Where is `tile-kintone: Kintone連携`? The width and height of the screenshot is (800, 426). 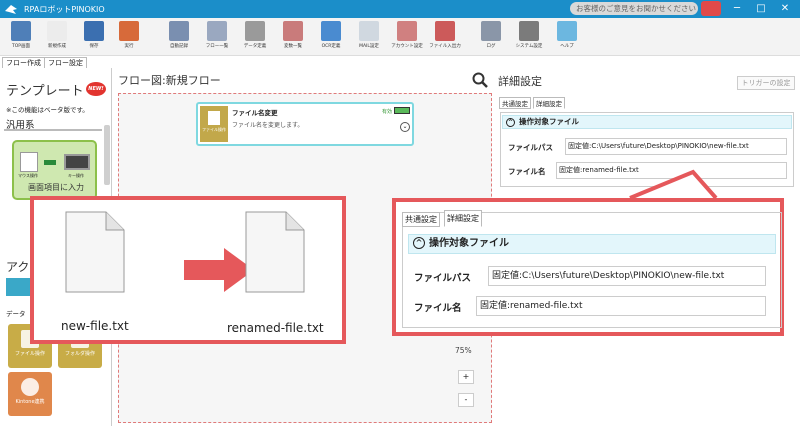
tile-kintone: Kintone連携 is located at coordinates (30, 394).